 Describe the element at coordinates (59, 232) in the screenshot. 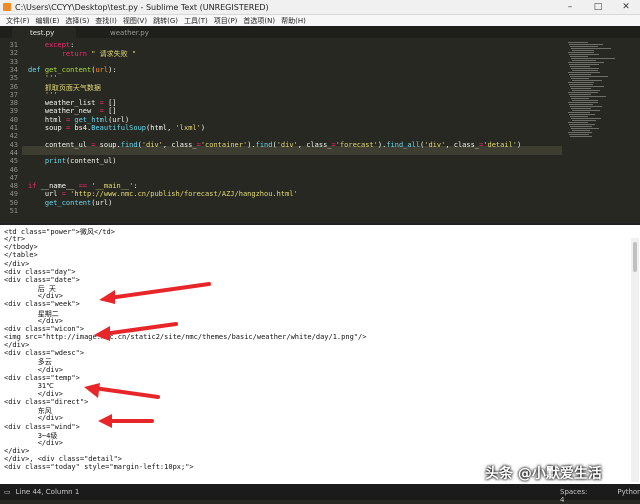

I see `console-line: <td class="power">微风</td>` at that location.